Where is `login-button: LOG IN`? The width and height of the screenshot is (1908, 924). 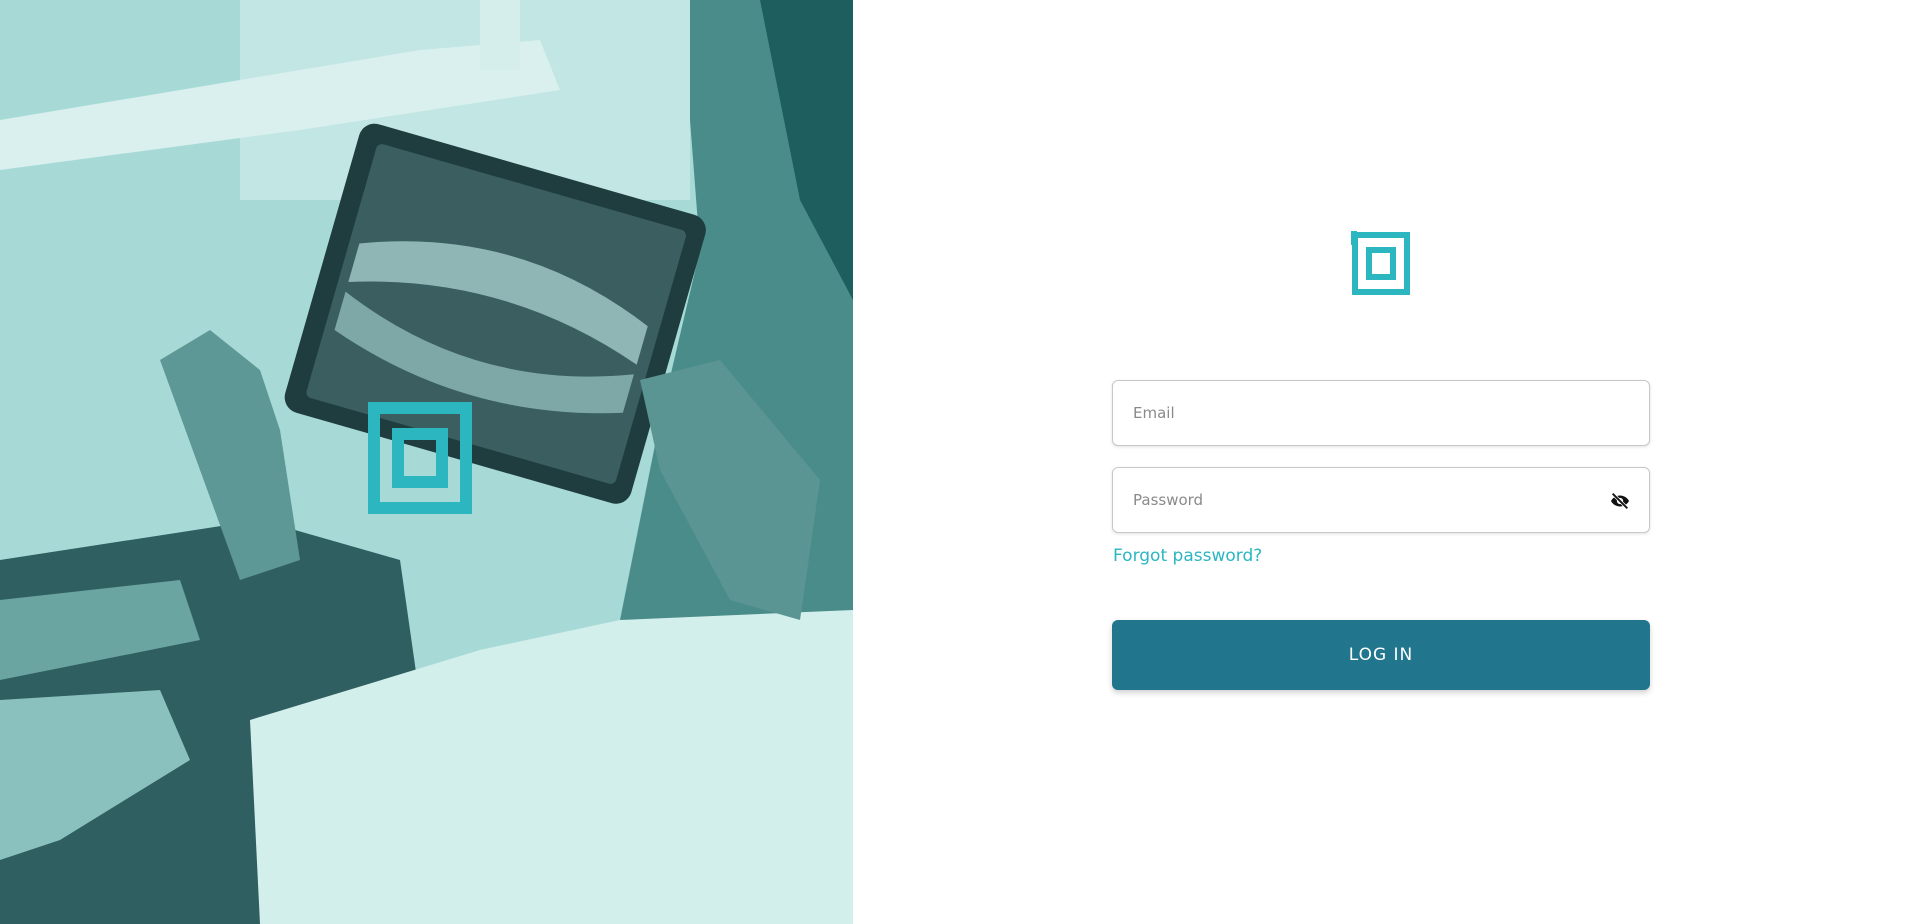 login-button: LOG IN is located at coordinates (1381, 655).